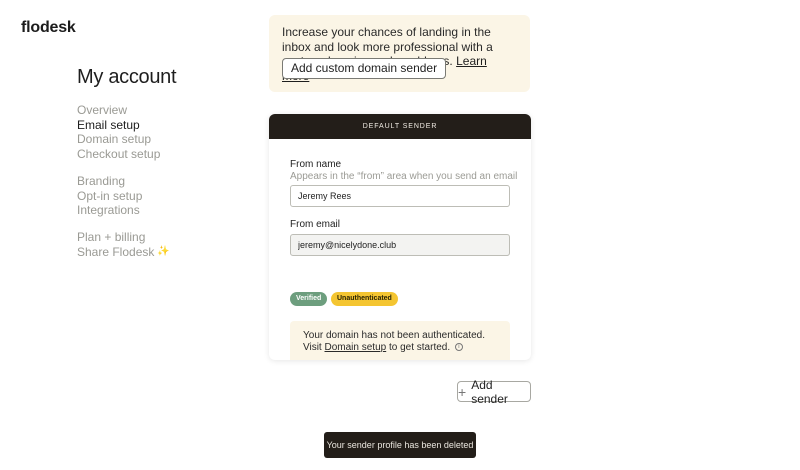 The image size is (800, 470). I want to click on card-header: DEFAULT SENDER, so click(400, 126).